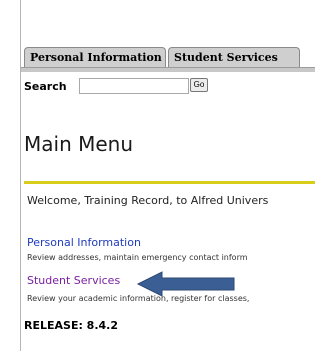  Describe the element at coordinates (95, 57) in the screenshot. I see `tab-personal-information: Personal Information` at that location.